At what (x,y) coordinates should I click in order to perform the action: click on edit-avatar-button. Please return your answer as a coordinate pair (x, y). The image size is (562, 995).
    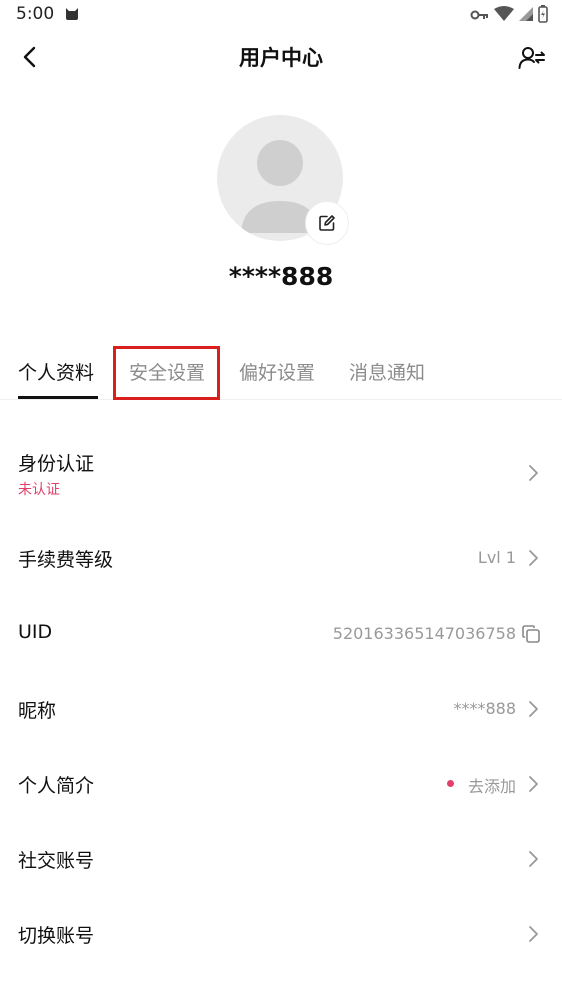
    Looking at the image, I should click on (327, 223).